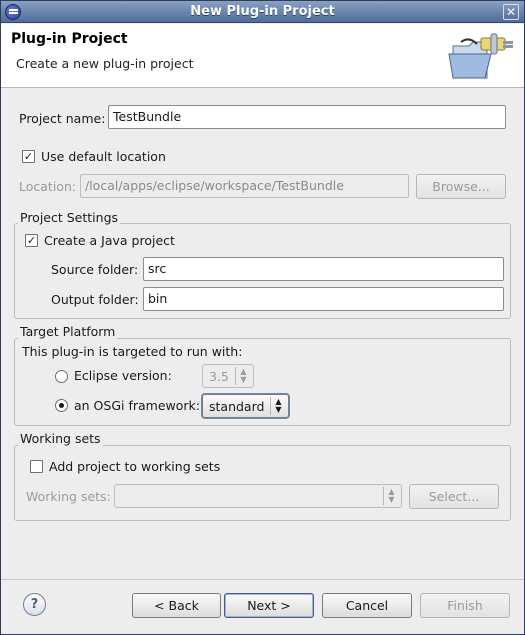 This screenshot has height=635, width=525. What do you see at coordinates (219, 376) in the screenshot?
I see `eclipse-version-value: 3.5` at bounding box center [219, 376].